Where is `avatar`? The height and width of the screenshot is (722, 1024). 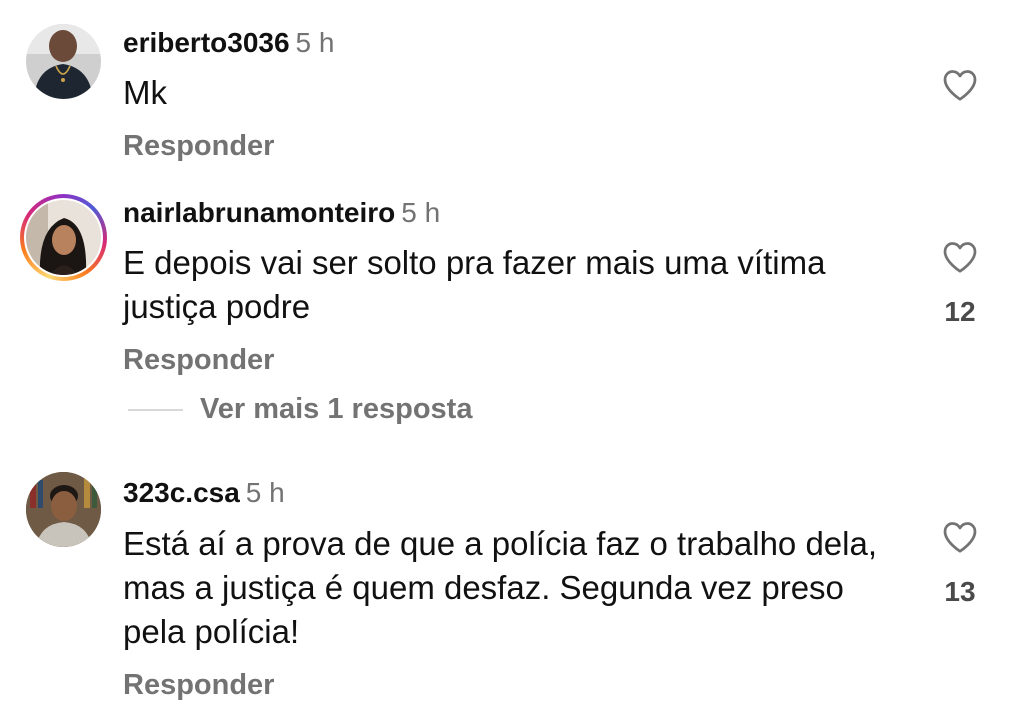
avatar is located at coordinates (63, 509).